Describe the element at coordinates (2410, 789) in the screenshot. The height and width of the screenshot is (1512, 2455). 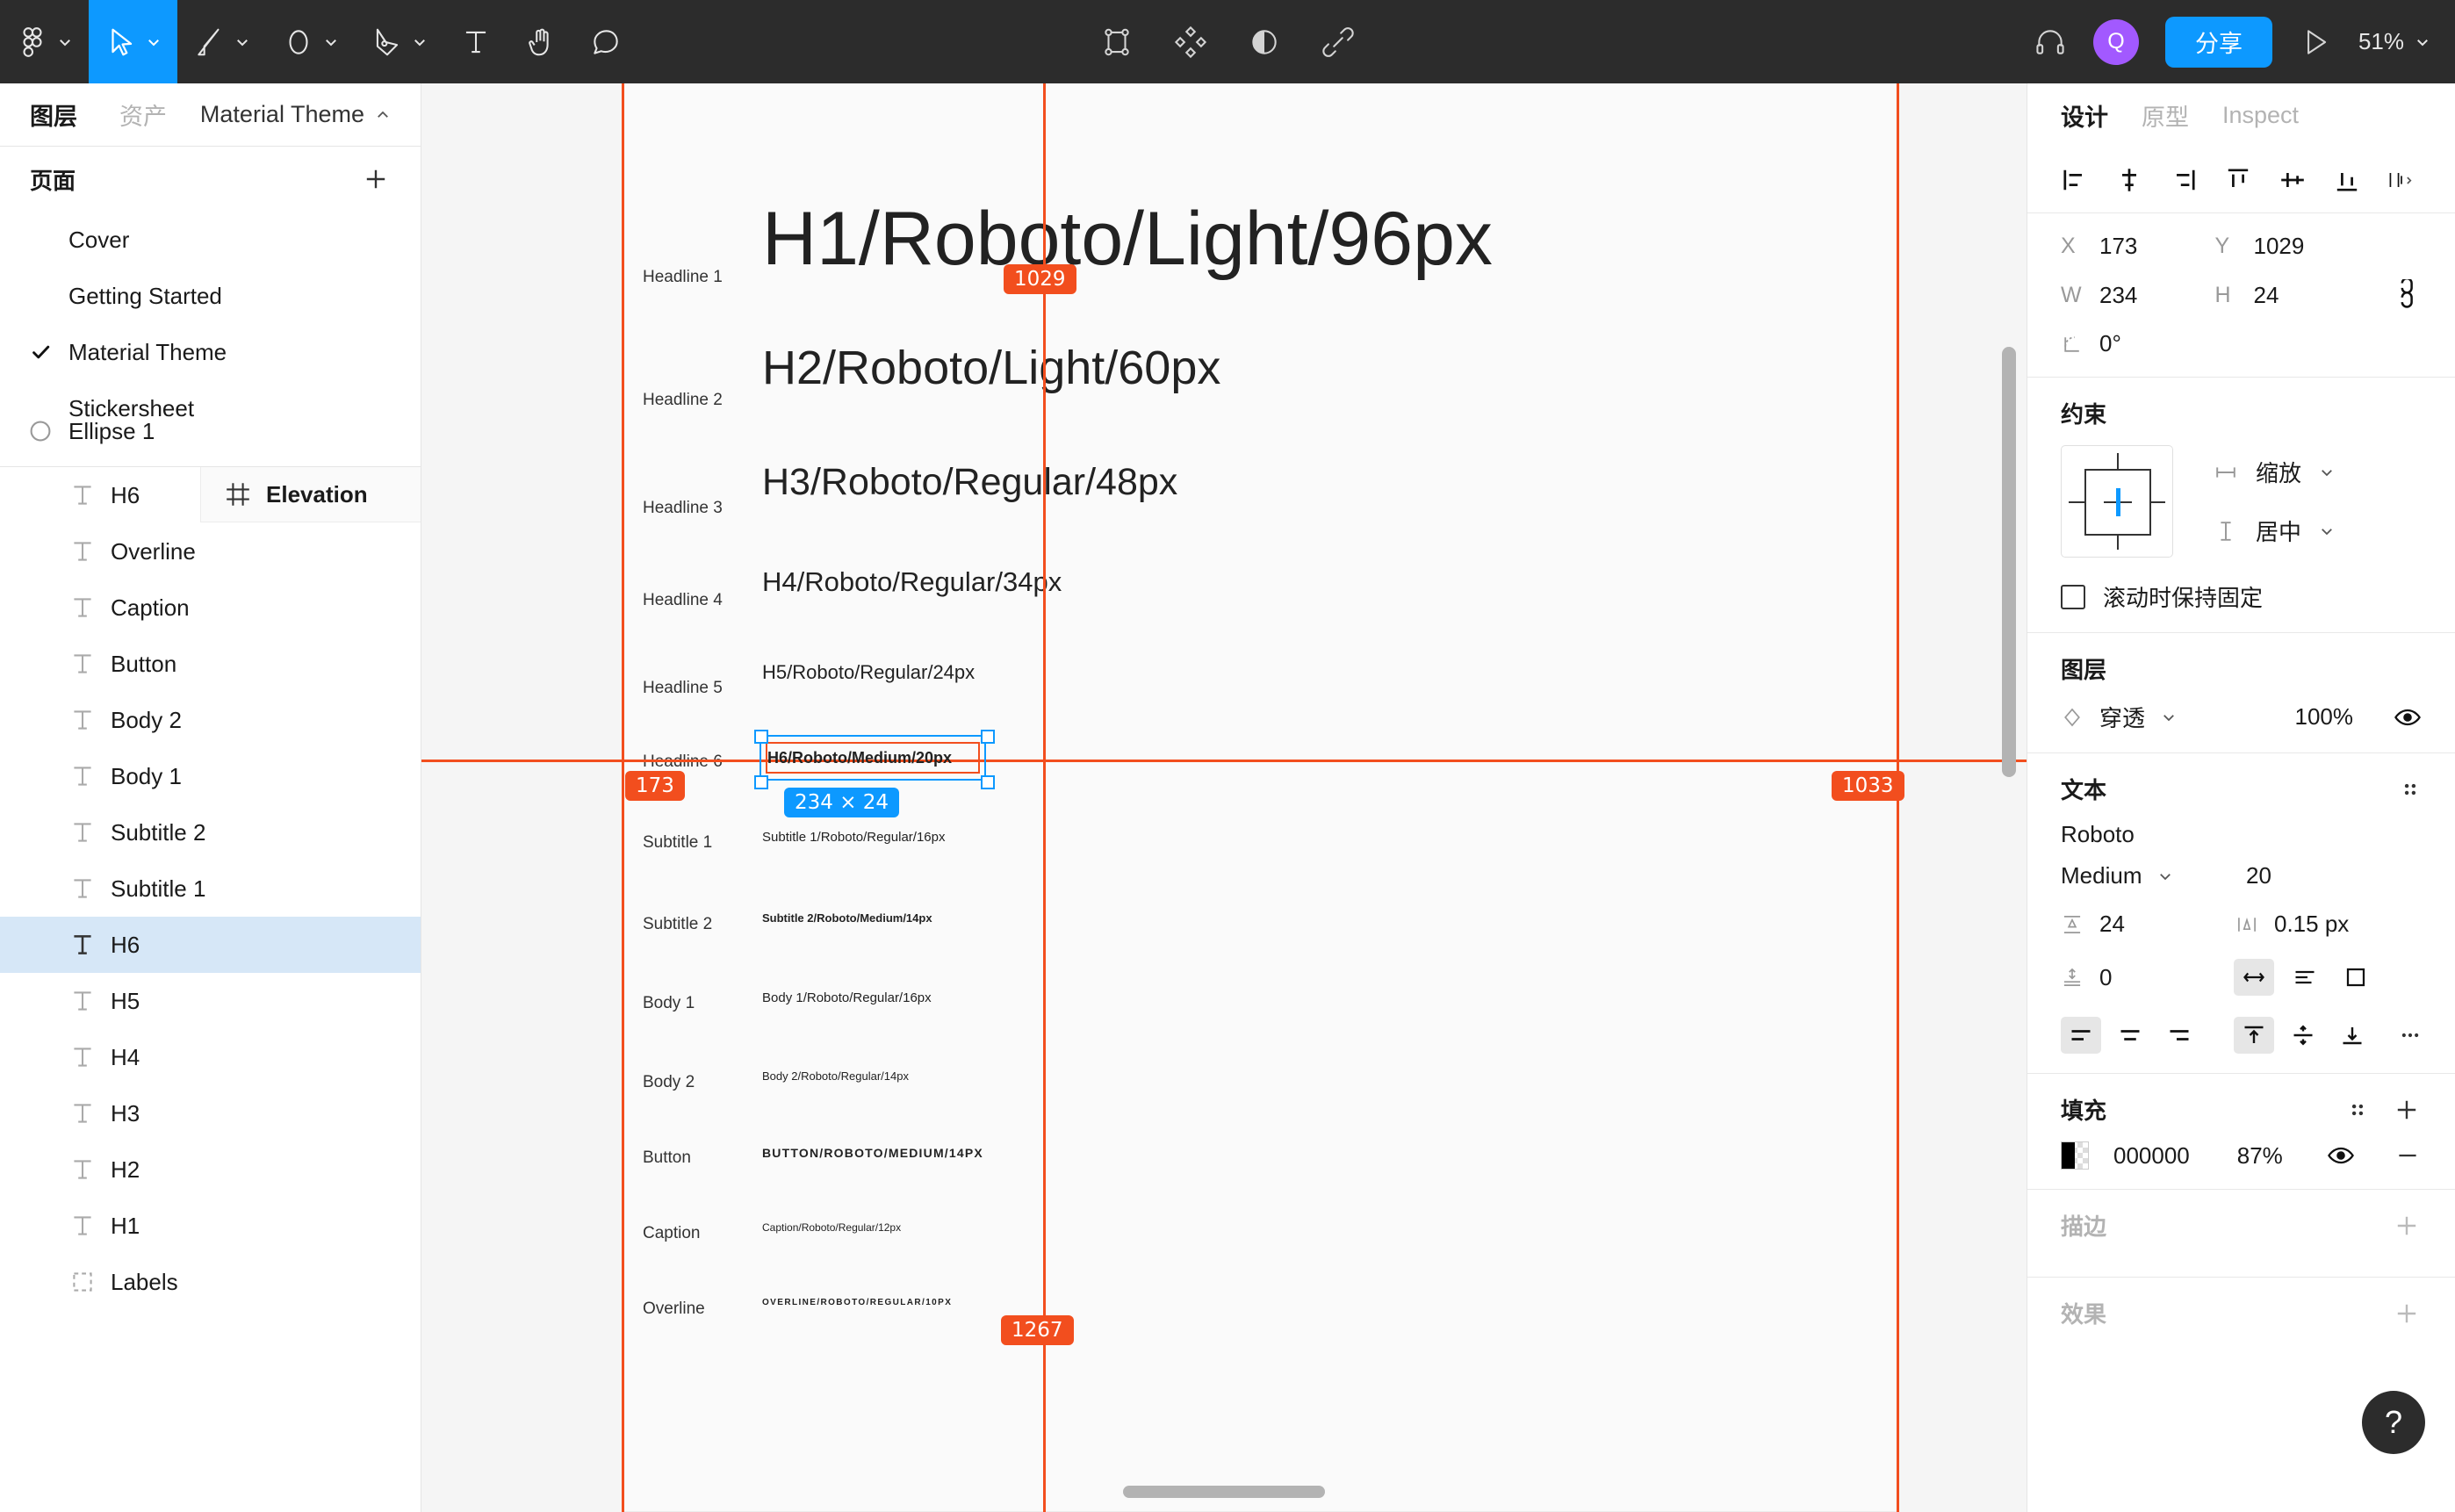
I see `text-settings-icon` at that location.